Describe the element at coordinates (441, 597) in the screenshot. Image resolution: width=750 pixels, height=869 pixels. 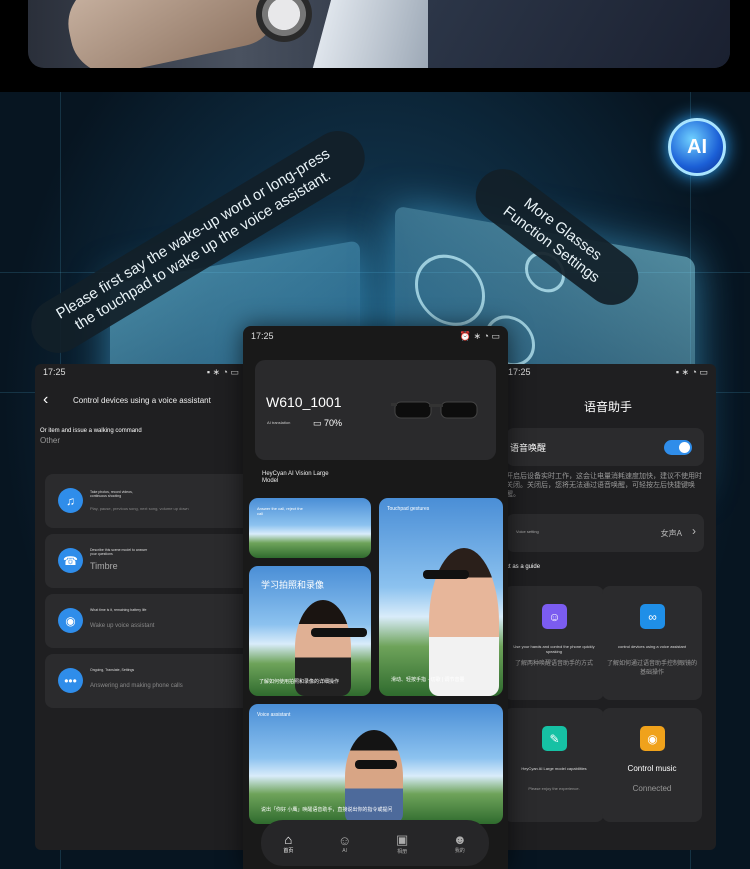
I see `touchpad-tile: Touchpad gestures 滑动、轻按手指 · 切歌 | 调节音量` at that location.